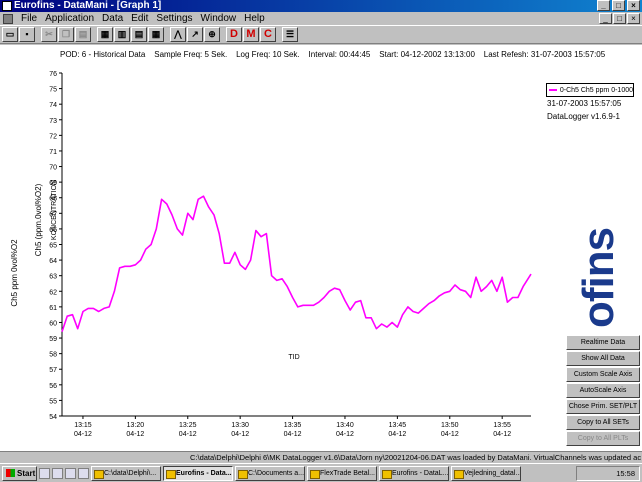 Image resolution: width=642 pixels, height=482 pixels. What do you see at coordinates (136, 425) in the screenshot?
I see `x-tick-label: 13:20` at bounding box center [136, 425].